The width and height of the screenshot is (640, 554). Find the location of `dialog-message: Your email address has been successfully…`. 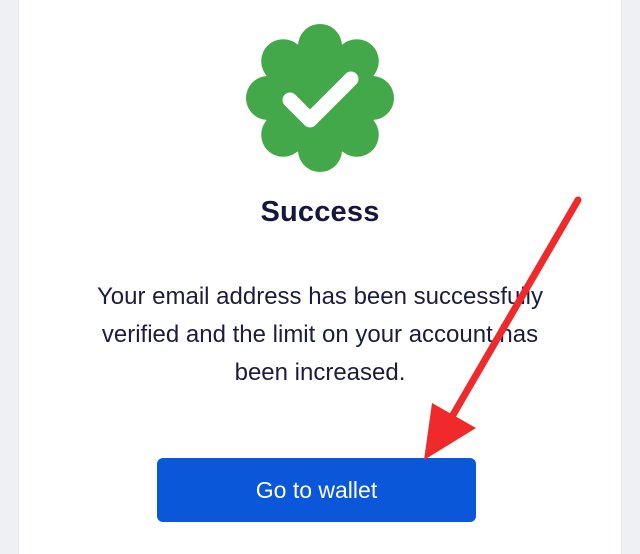

dialog-message: Your email address has been successfully… is located at coordinates (320, 334).